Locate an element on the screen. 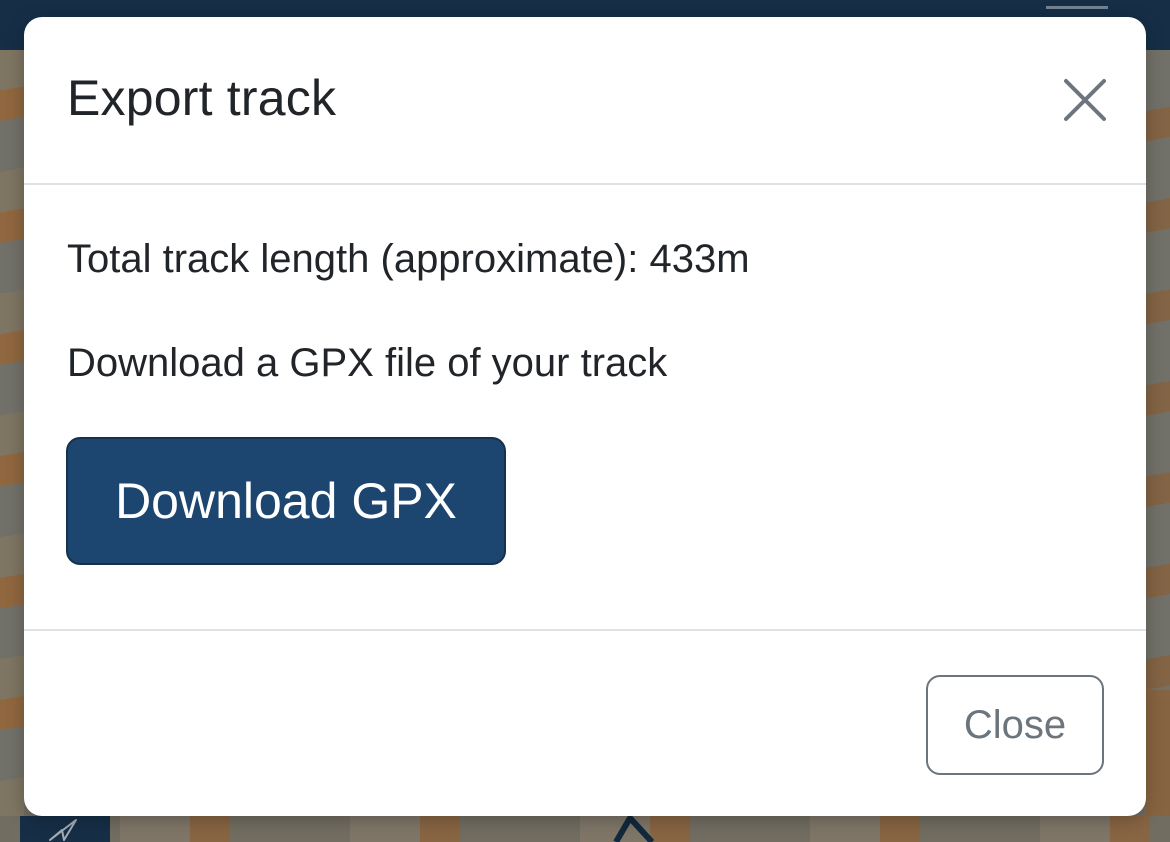 This screenshot has height=842, width=1170. track-length-text: Total track length (approximate): 433m is located at coordinates (408, 259).